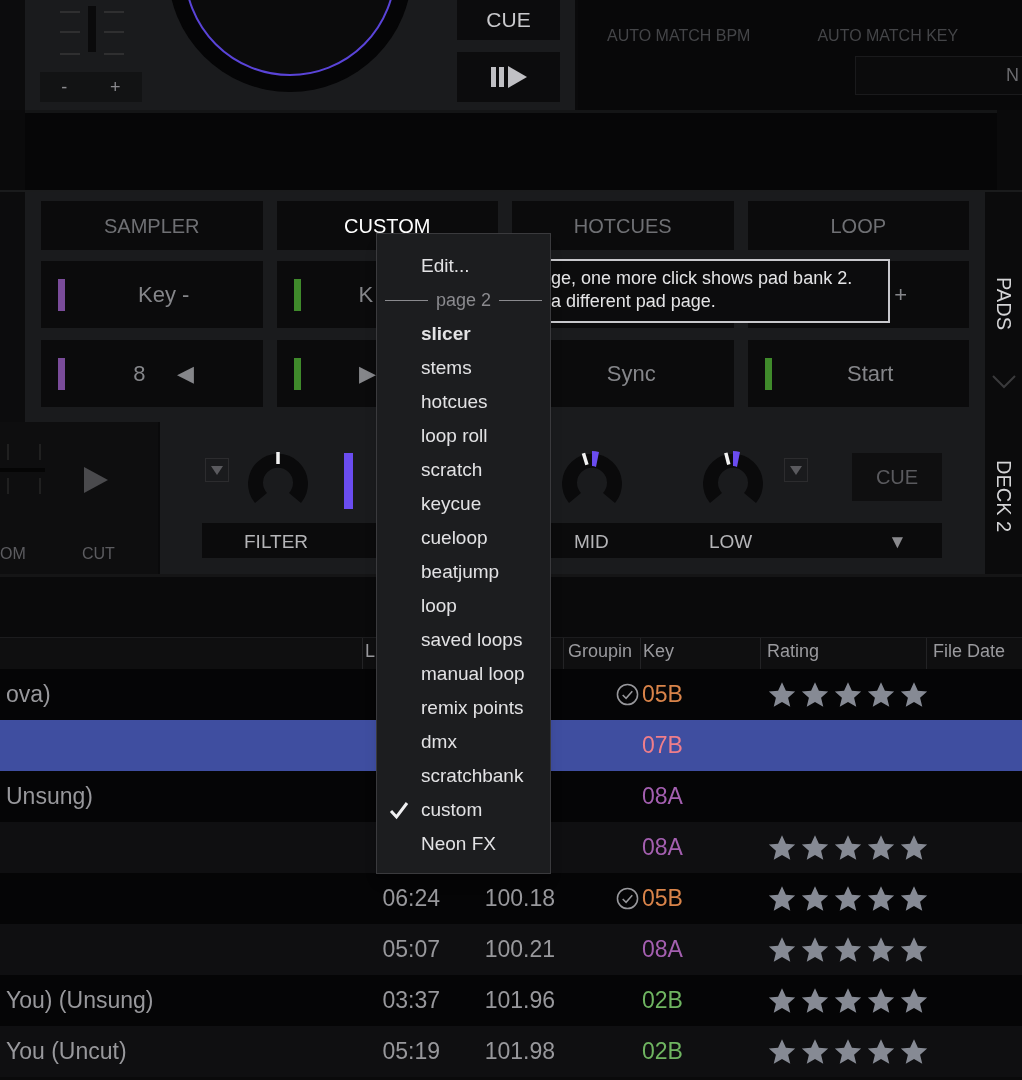  I want to click on pad-label: +, so click(900, 295).